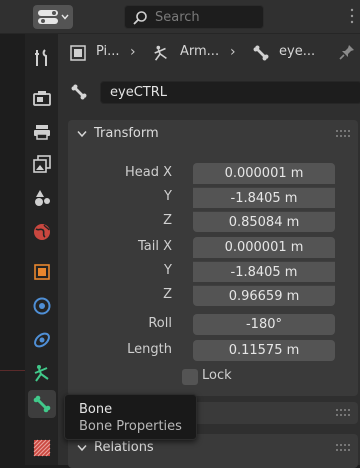 Image resolution: width=360 pixels, height=468 pixels. I want to click on head-z-field: 0.85084 m, so click(264, 221).